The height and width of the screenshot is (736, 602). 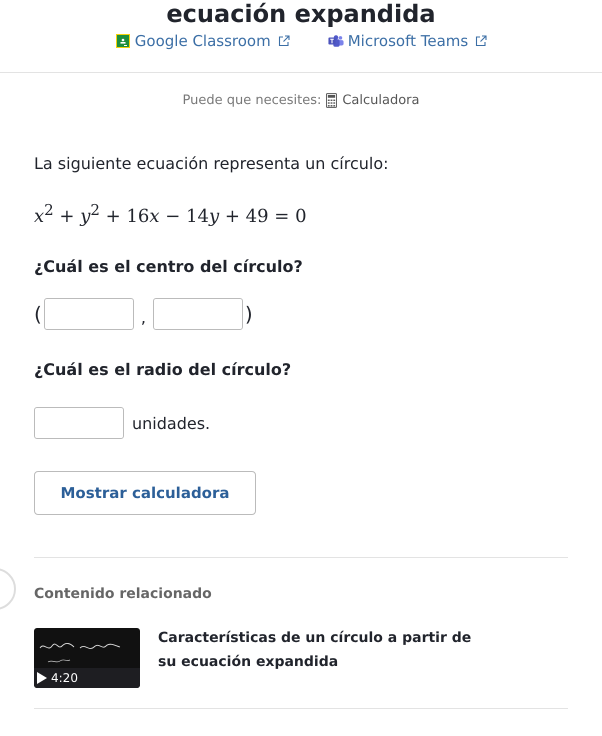 What do you see at coordinates (163, 369) in the screenshot?
I see `question-text: ¿Cuál es el radio del círculo?` at bounding box center [163, 369].